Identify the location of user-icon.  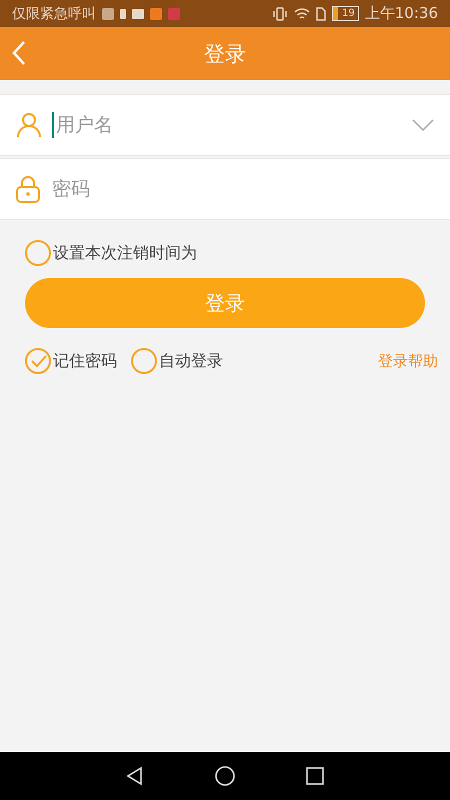
(29, 125).